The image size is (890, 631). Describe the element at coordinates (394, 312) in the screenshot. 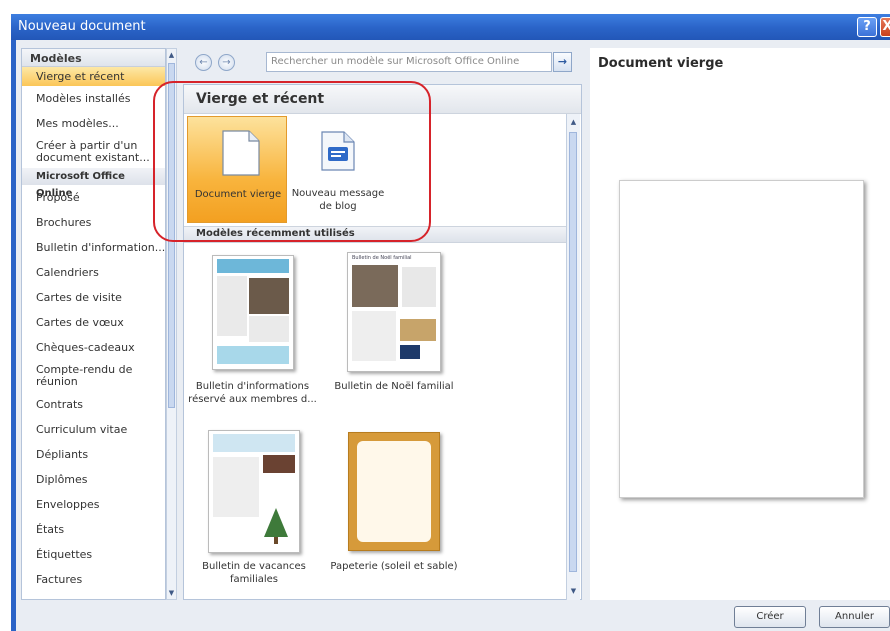

I see `template-thumbnail-christmas-newsletter: Bulletin de Noël familial` at that location.